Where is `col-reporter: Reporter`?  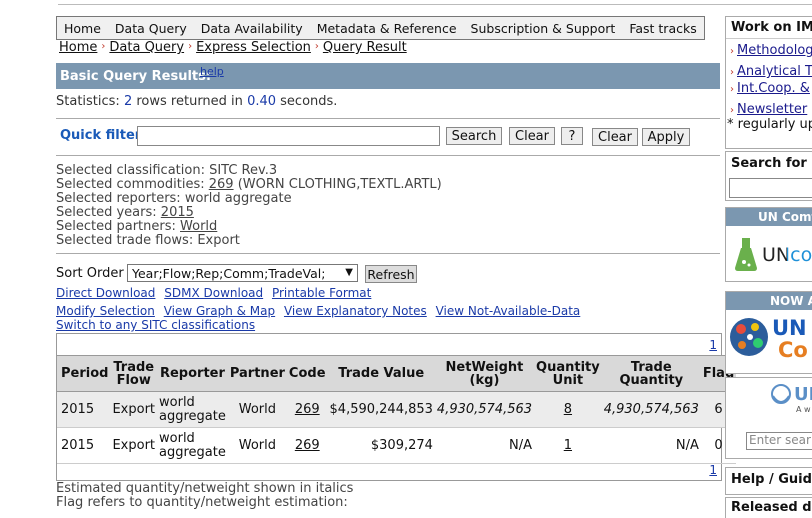 col-reporter: Reporter is located at coordinates (192, 373).